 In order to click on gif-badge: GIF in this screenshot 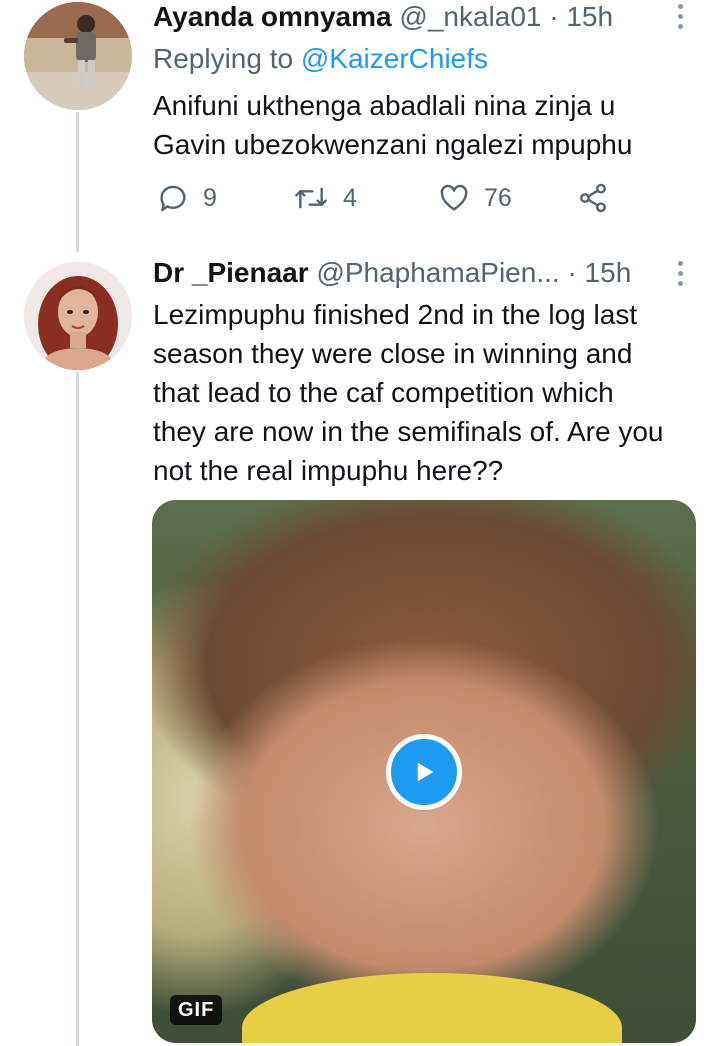, I will do `click(196, 1010)`.